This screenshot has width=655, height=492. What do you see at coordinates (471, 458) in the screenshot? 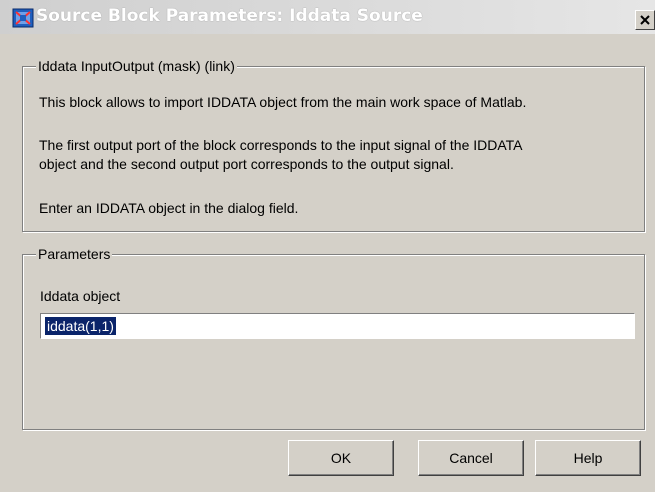
I see `cancel-button: Cancel` at bounding box center [471, 458].